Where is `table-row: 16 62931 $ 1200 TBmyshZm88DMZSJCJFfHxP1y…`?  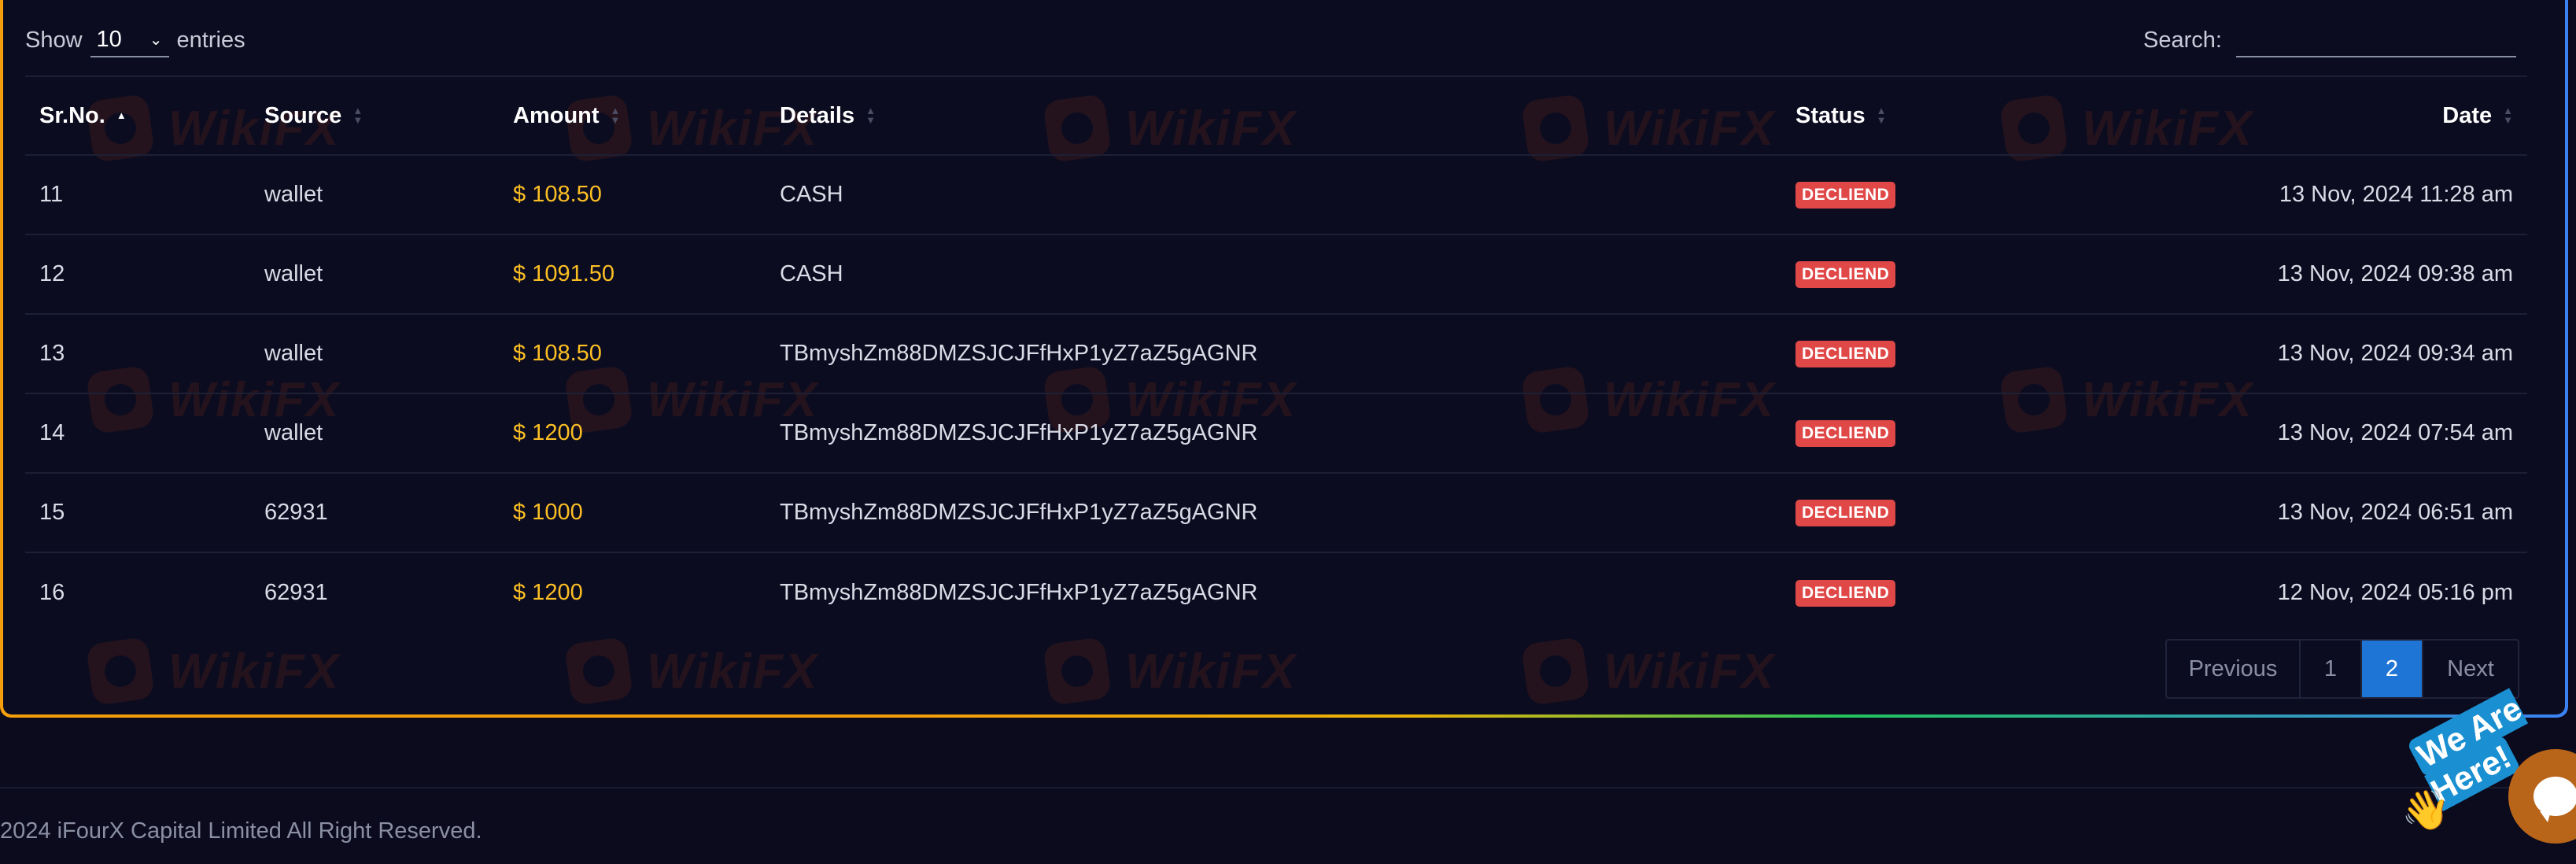
table-row: 16 62931 $ 1200 TBmyshZm88DMZSJCJFfHxP1y… is located at coordinates (1276, 593).